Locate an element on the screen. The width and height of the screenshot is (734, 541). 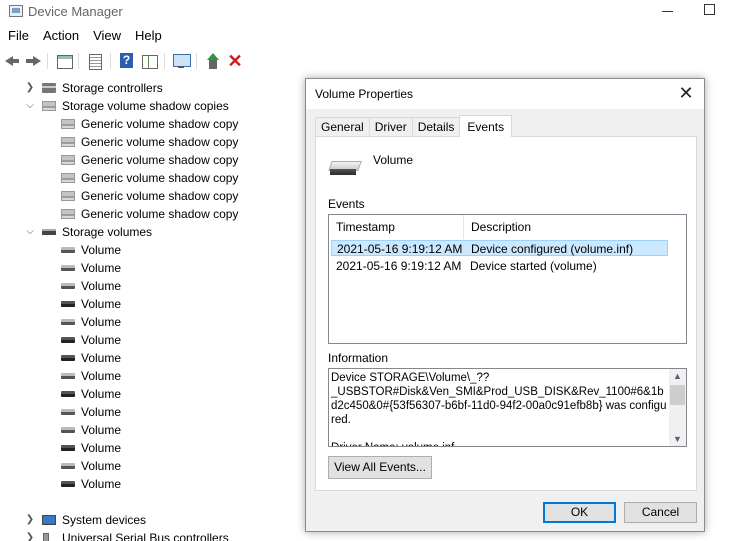
uninstall-icon: ✕ is located at coordinates (235, 61).